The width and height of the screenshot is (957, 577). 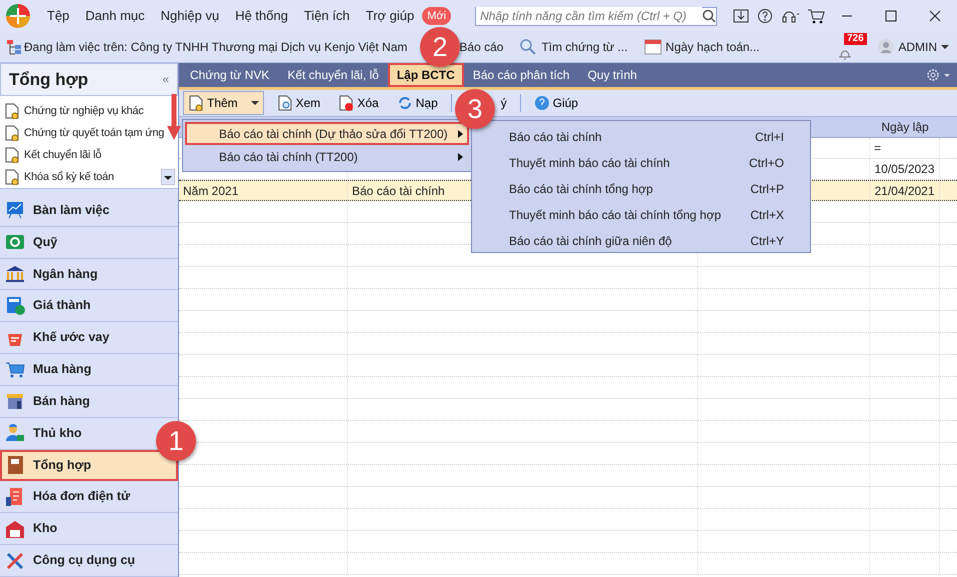 What do you see at coordinates (48, 79) in the screenshot?
I see `panel-title: Tổng hợp` at bounding box center [48, 79].